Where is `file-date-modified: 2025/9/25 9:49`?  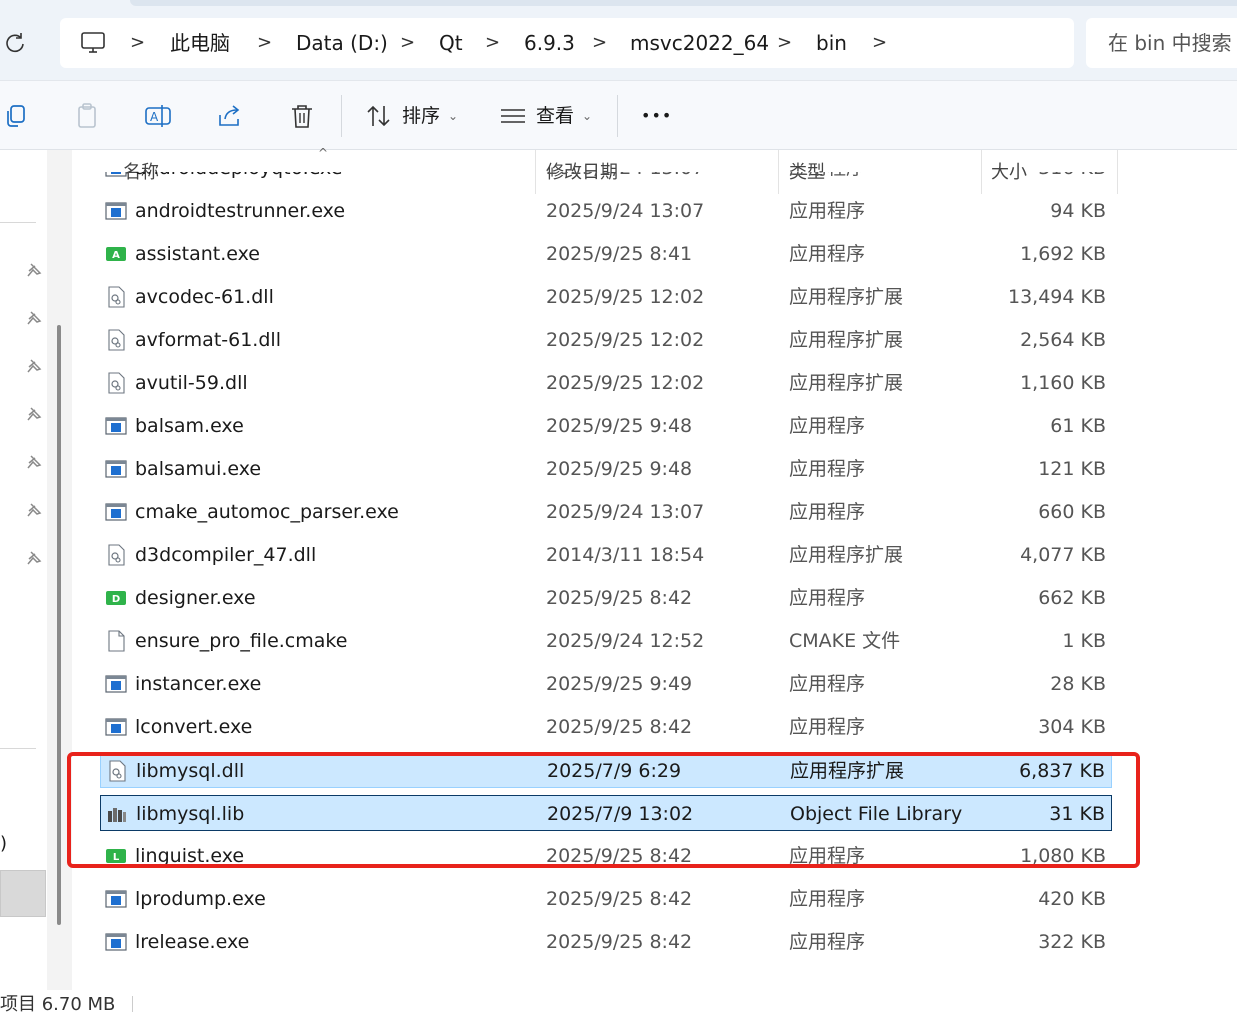
file-date-modified: 2025/9/25 9:49 is located at coordinates (619, 684).